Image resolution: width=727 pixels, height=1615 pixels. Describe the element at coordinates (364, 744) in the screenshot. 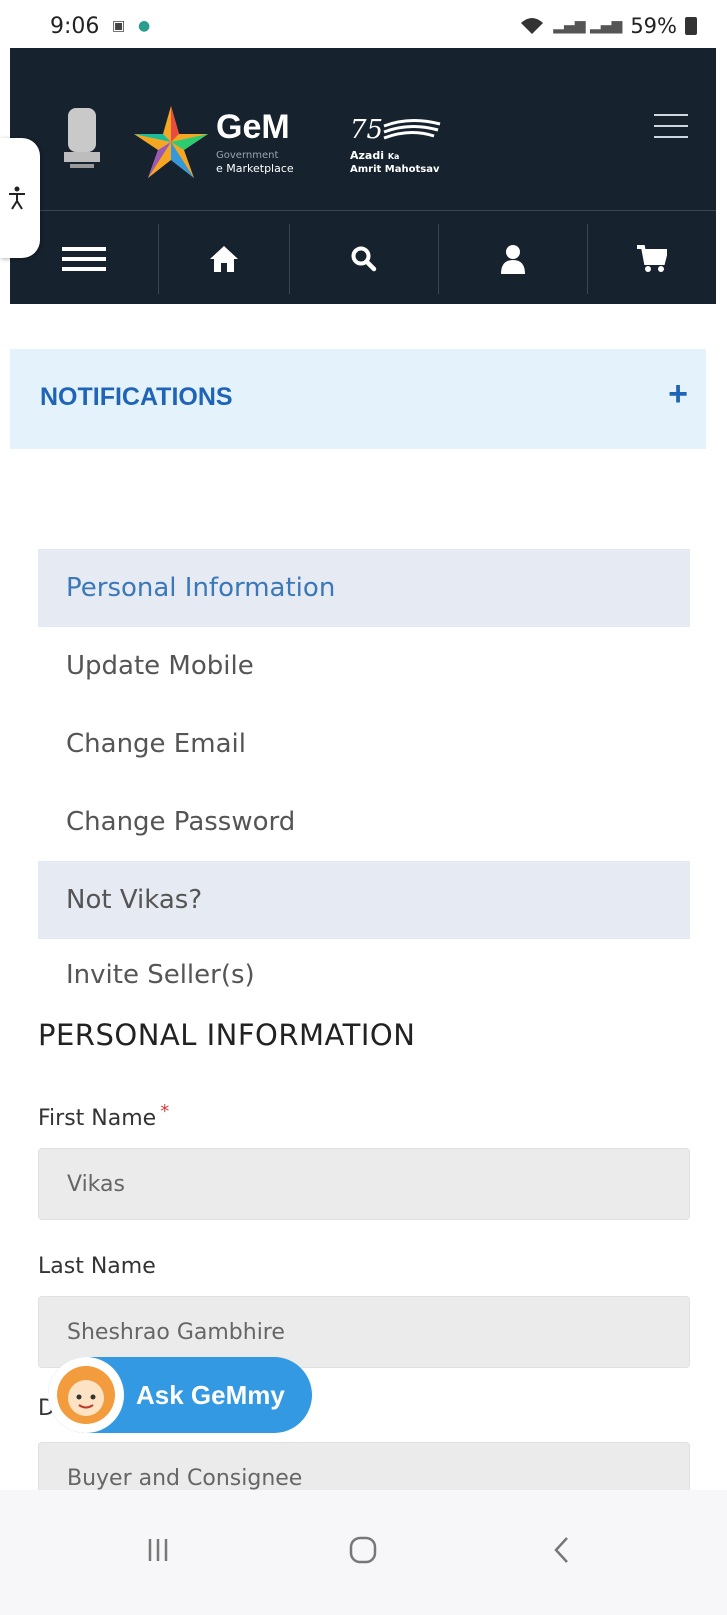

I see `menu-item-change-email: Change Email` at that location.